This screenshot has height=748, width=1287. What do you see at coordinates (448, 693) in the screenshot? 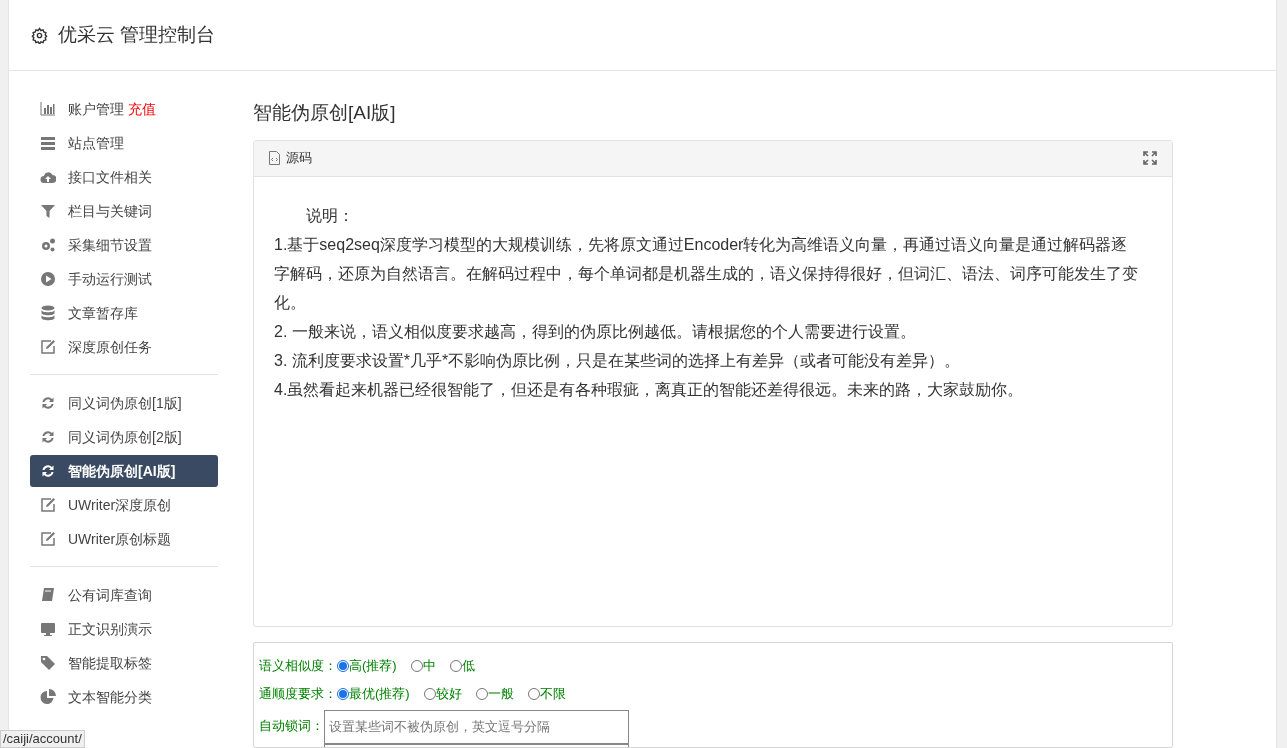
I see `radio-label: 较好` at bounding box center [448, 693].